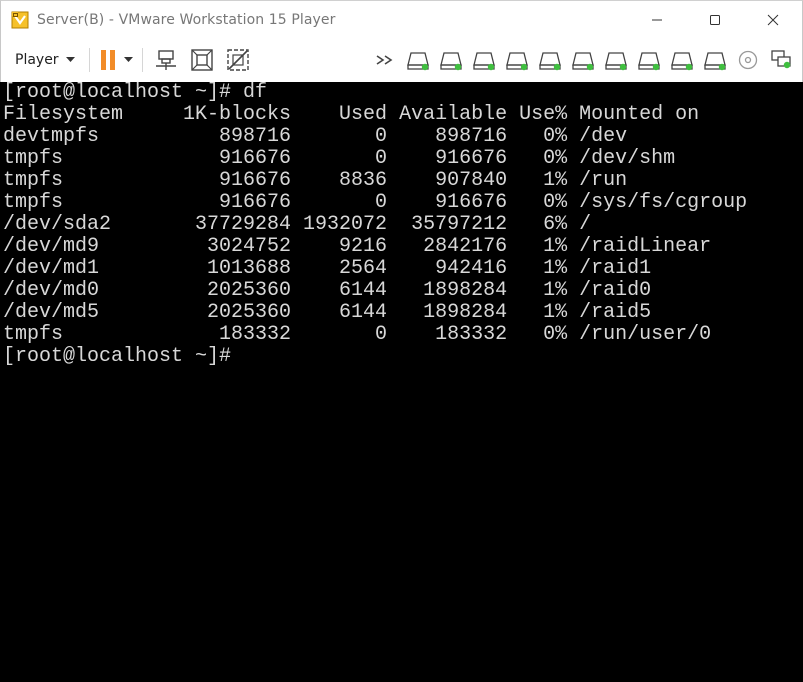  I want to click on network-icon, so click(781, 59).